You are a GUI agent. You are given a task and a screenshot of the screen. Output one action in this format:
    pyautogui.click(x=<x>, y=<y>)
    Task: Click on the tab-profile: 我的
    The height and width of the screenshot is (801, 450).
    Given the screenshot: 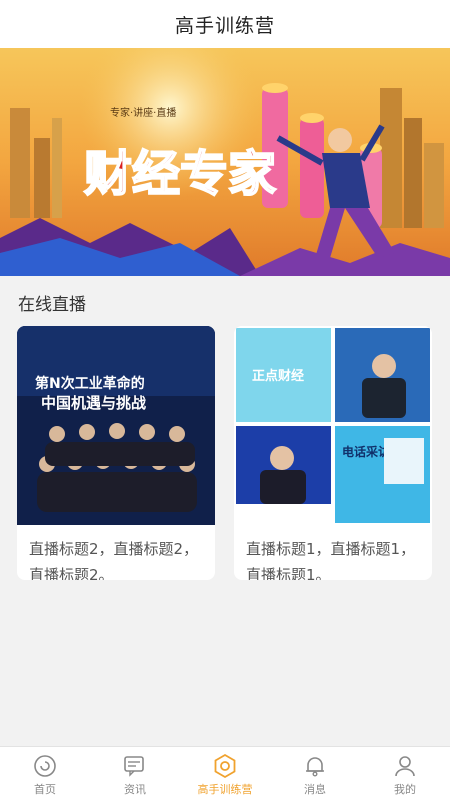 What is the action you would take?
    pyautogui.click(x=405, y=774)
    